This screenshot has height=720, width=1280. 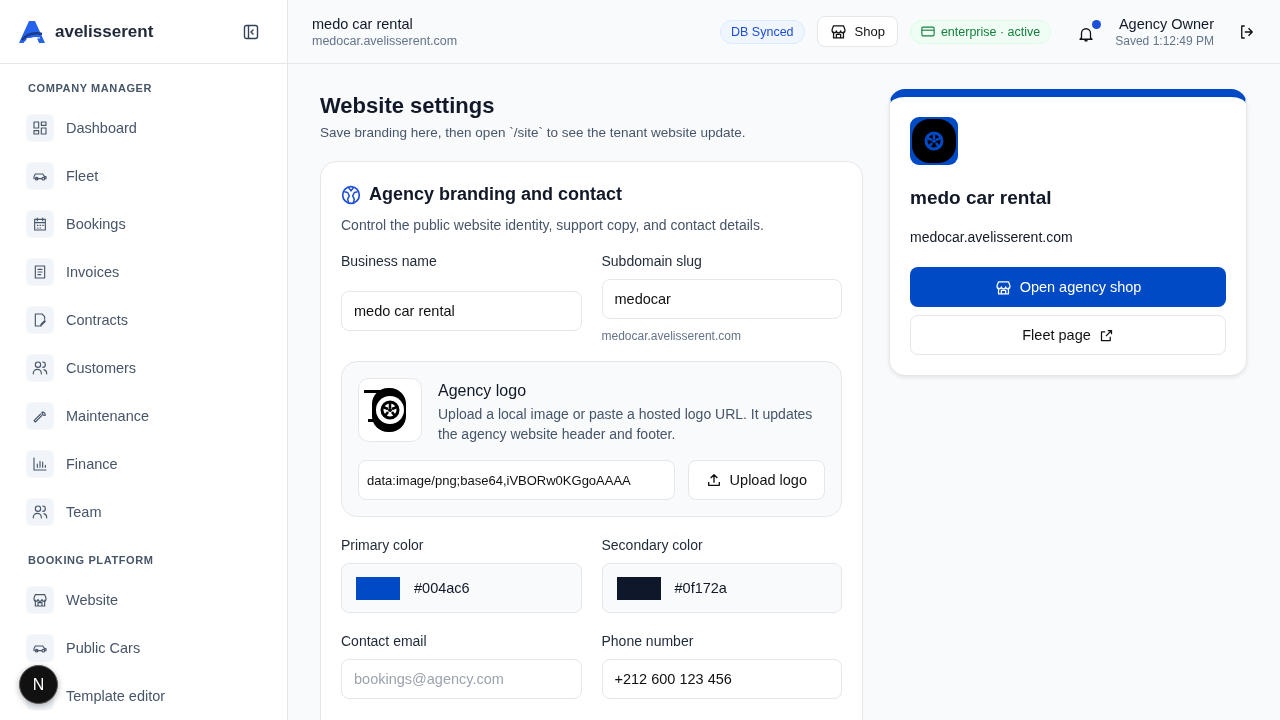 I want to click on preview-name: medo car rental, so click(x=981, y=198).